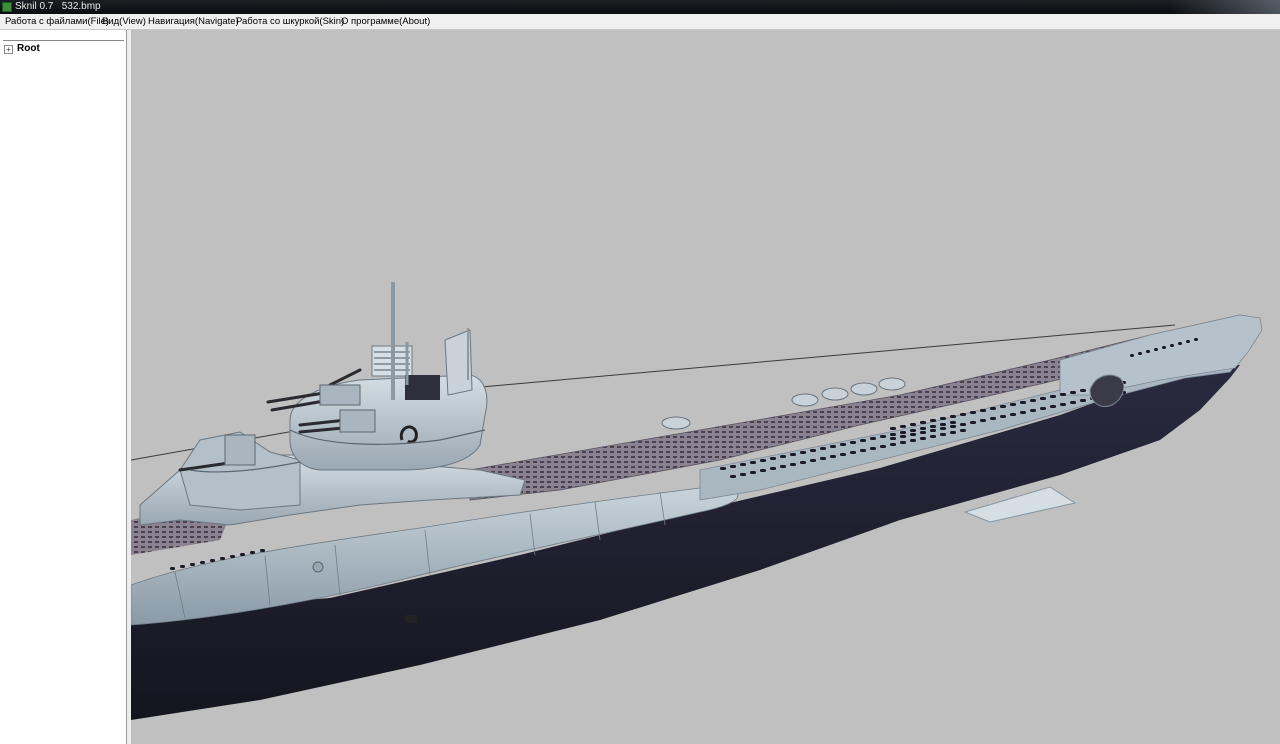 The width and height of the screenshot is (1280, 744). What do you see at coordinates (385, 21) in the screenshot?
I see `menu-about: О программе(About)` at bounding box center [385, 21].